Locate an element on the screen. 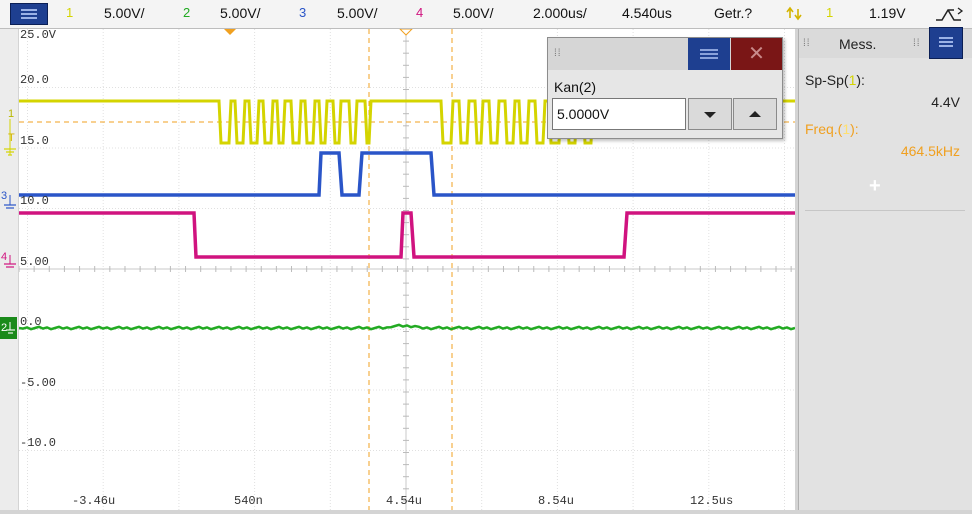 Image resolution: width=972 pixels, height=514 pixels. channel-offset-dialog: ⁞⁞ ✕ Kan(2) 5.0000V is located at coordinates (665, 88).